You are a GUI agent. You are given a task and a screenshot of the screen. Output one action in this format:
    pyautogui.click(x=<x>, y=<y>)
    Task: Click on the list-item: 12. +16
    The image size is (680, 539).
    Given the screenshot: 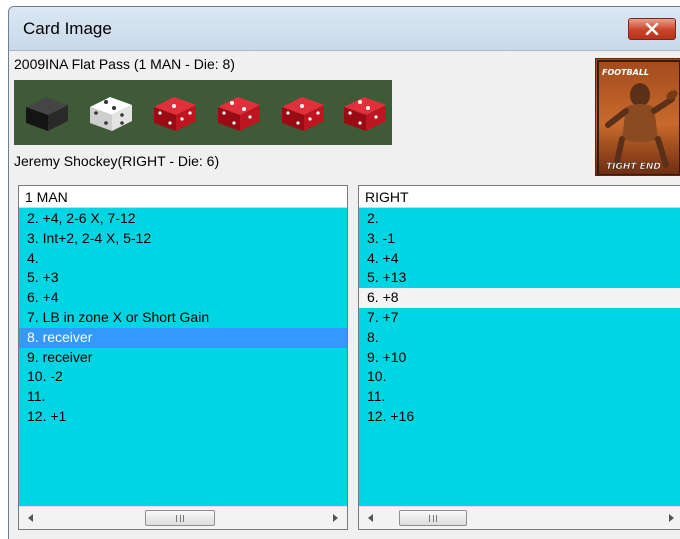 What is the action you would take?
    pyautogui.click(x=519, y=417)
    